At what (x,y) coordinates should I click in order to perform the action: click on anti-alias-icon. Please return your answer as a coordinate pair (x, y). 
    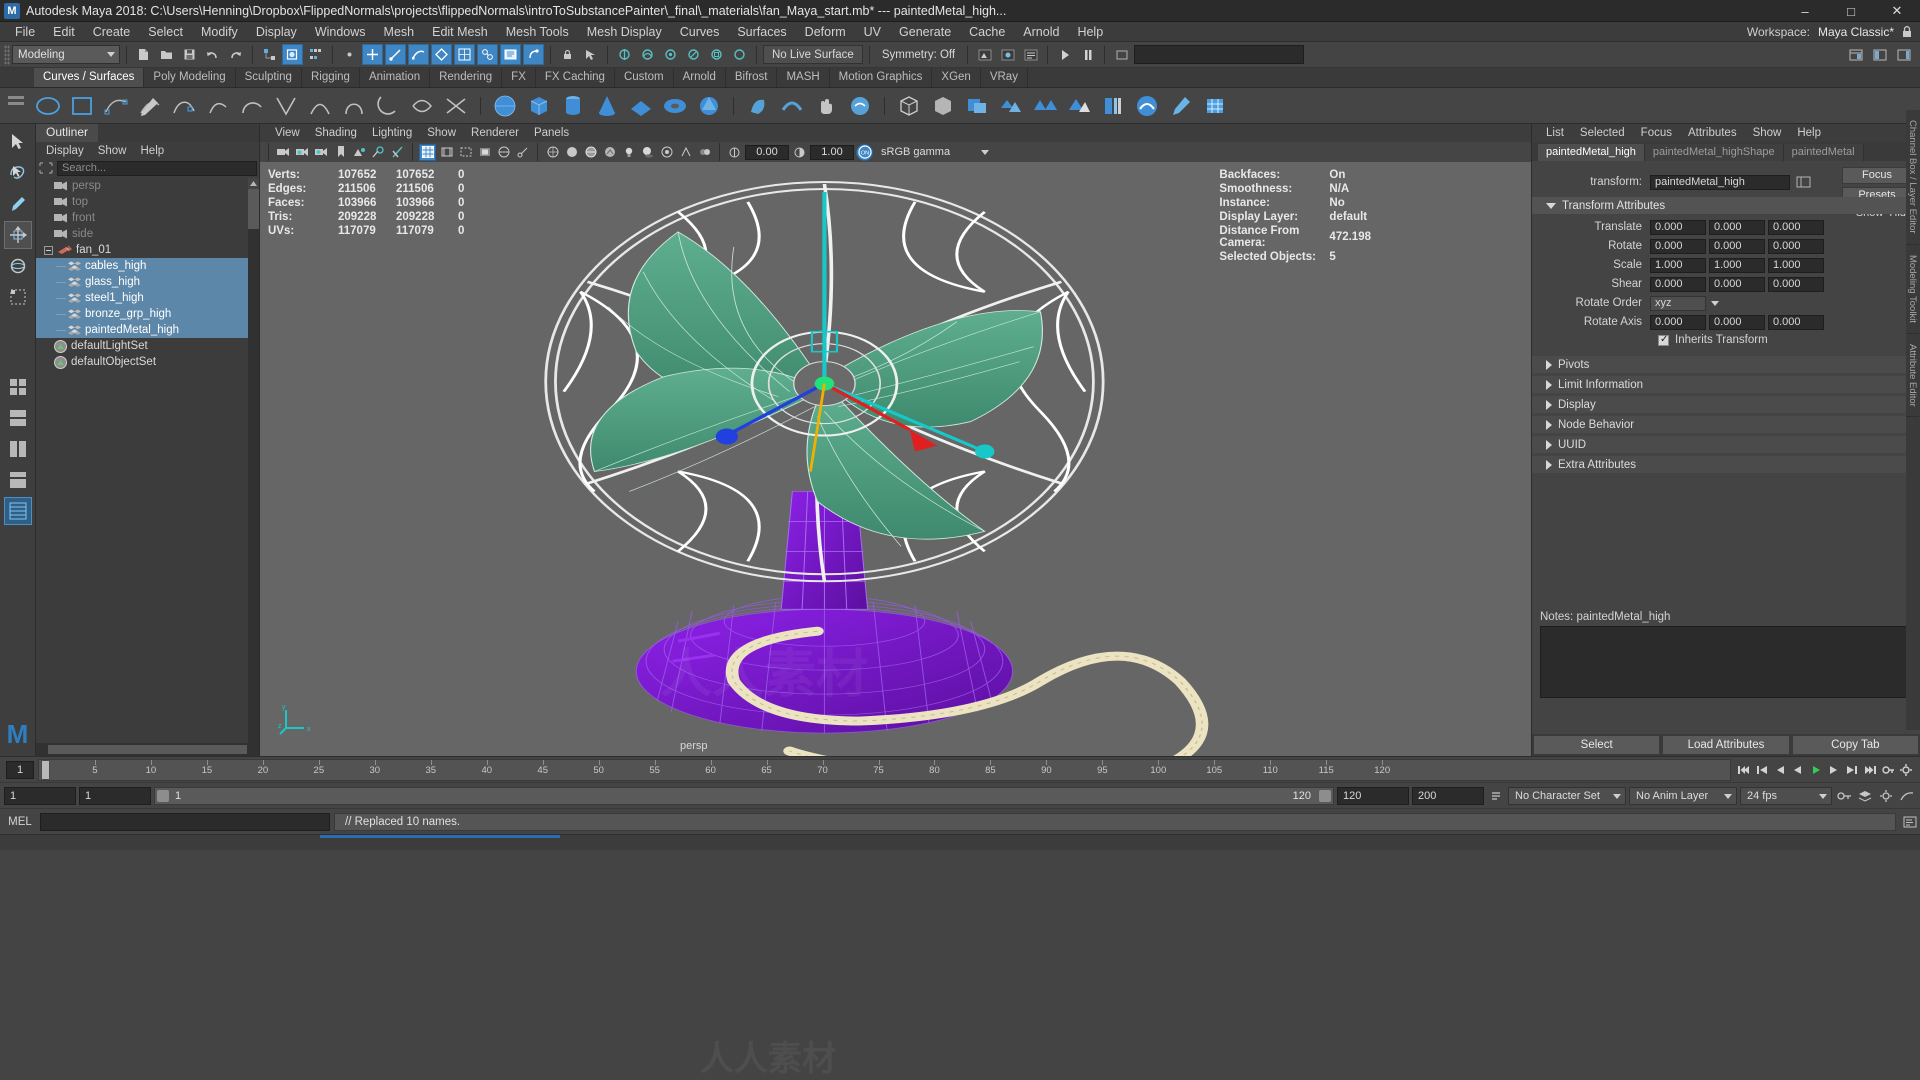
    Looking at the image, I should click on (685, 152).